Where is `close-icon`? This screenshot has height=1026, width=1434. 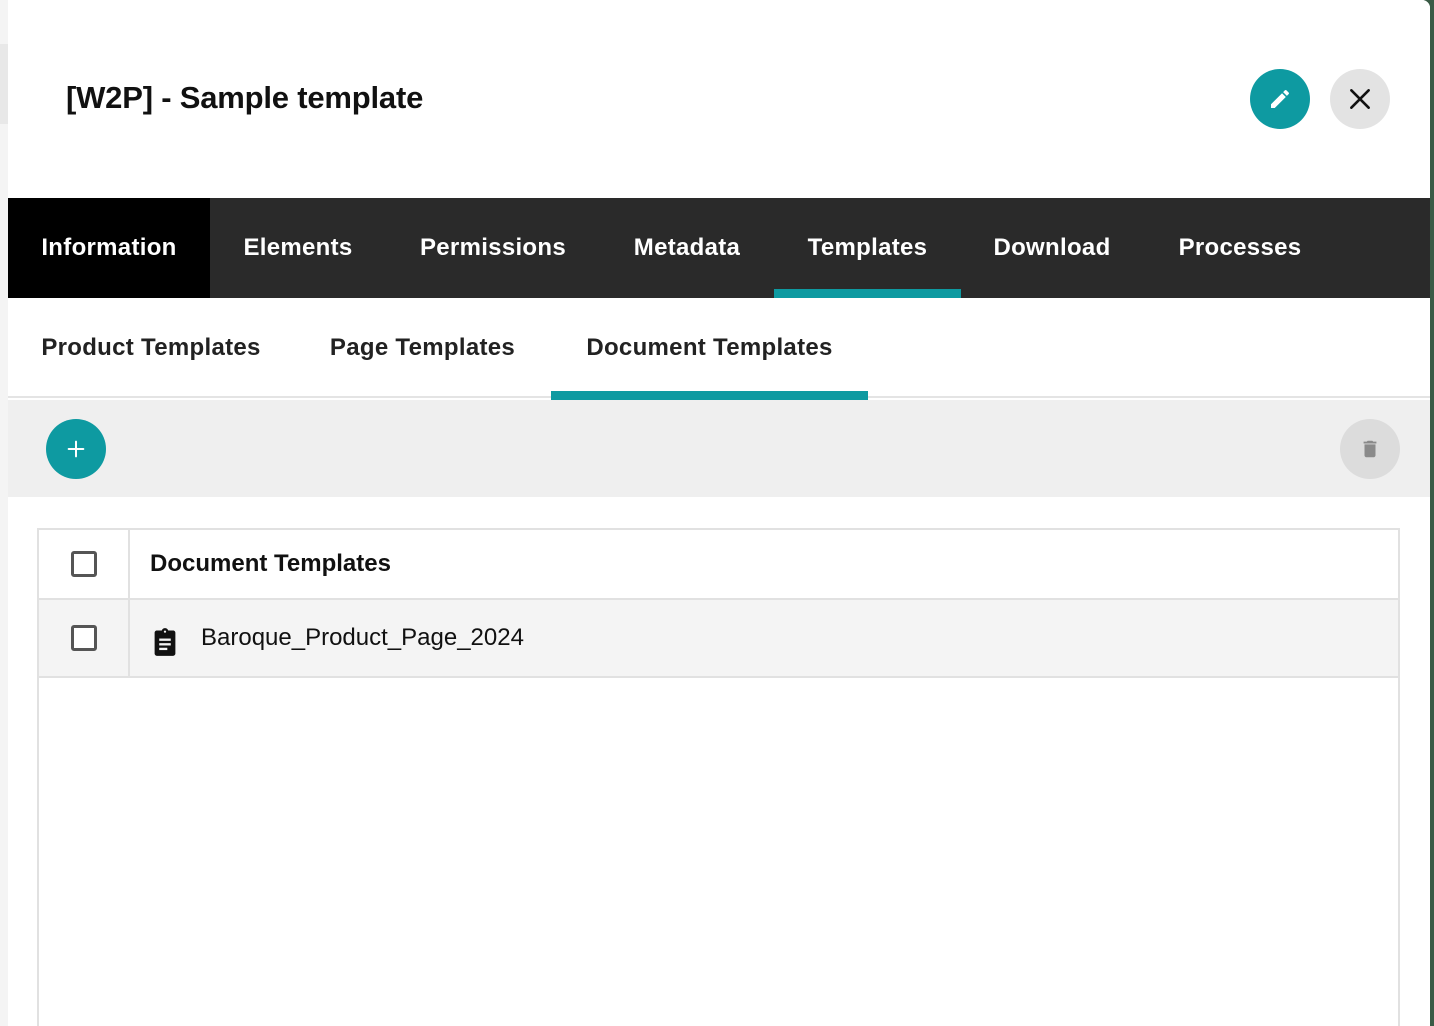
close-icon is located at coordinates (1360, 99).